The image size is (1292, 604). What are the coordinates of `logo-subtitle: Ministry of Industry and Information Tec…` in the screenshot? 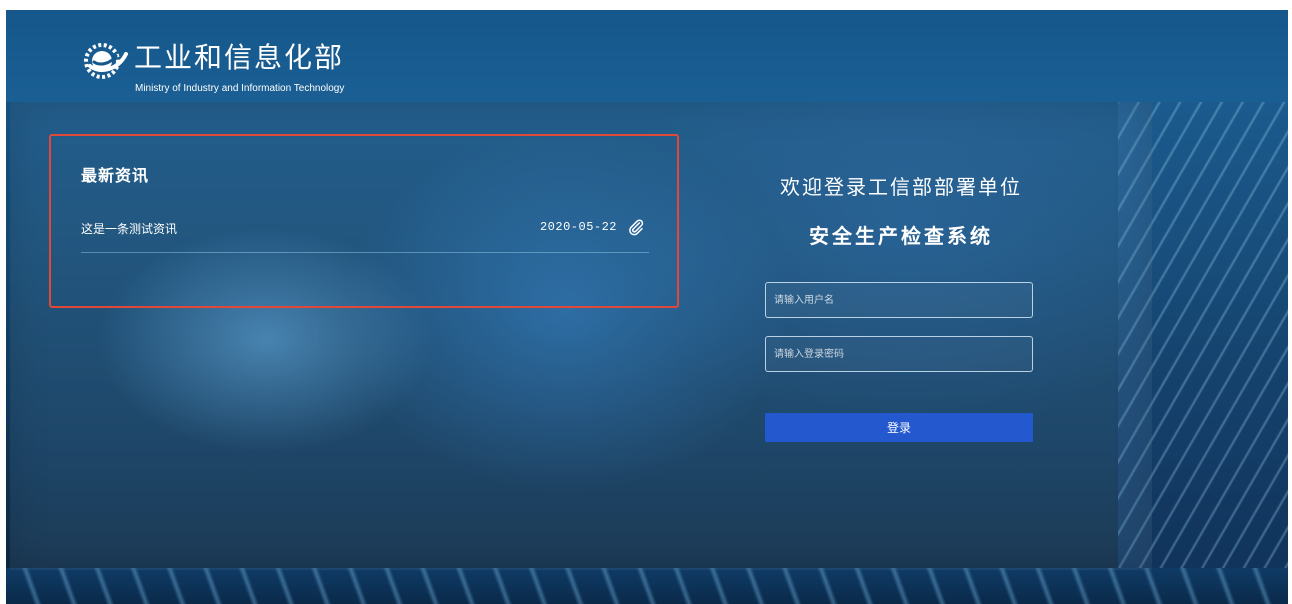 It's located at (240, 88).